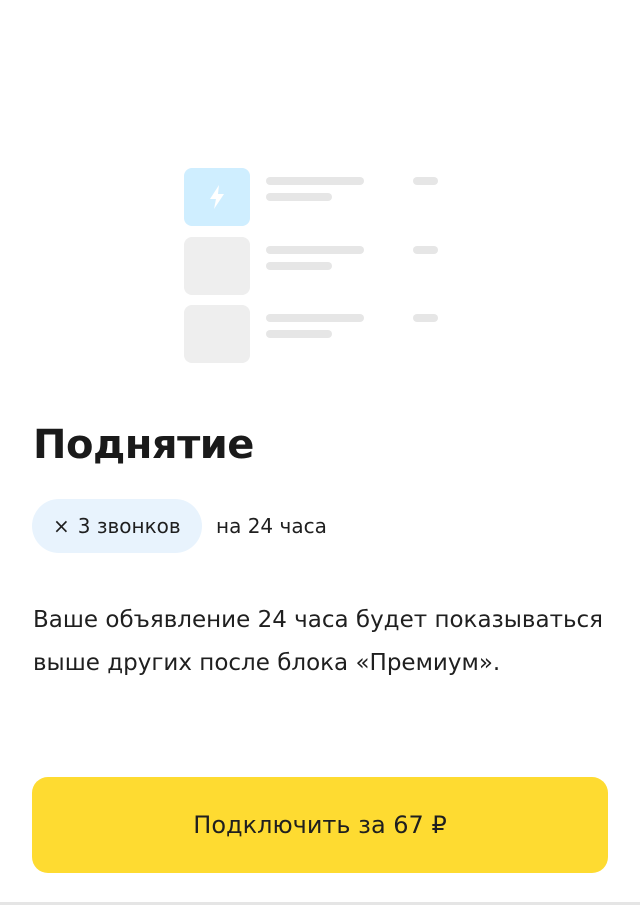 The width and height of the screenshot is (640, 905). I want to click on page-title: Поднятие, so click(143, 445).